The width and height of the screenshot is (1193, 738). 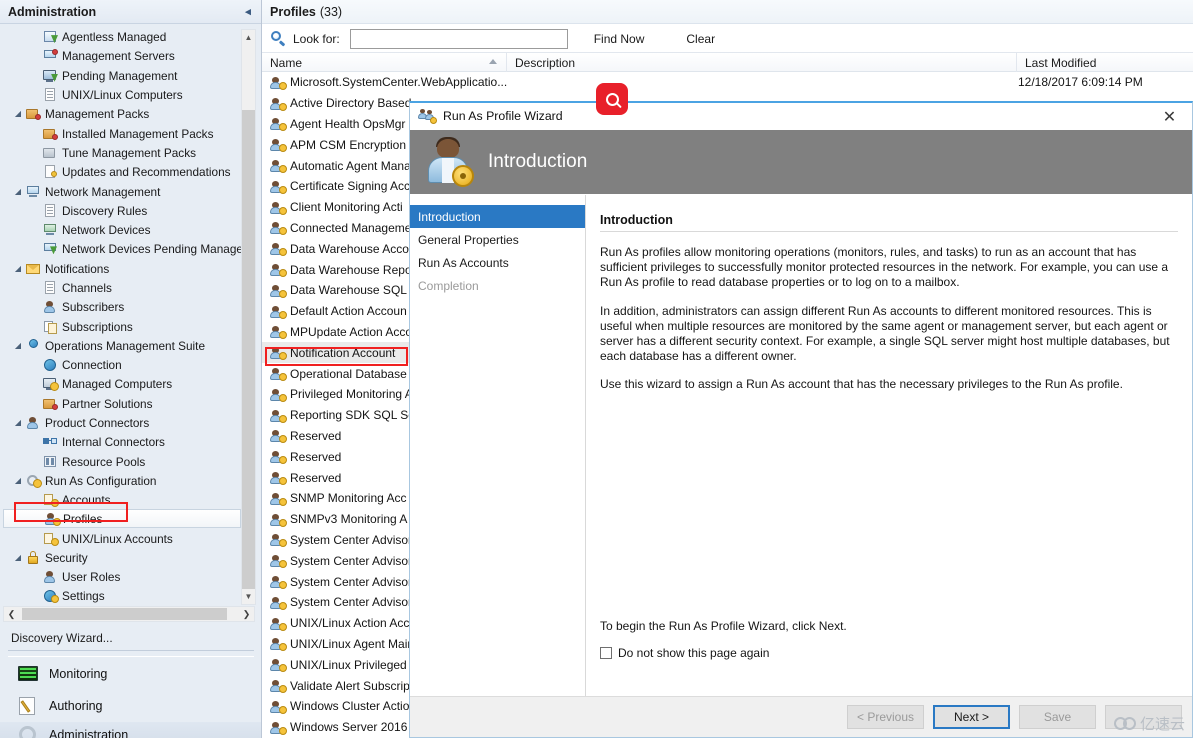 I want to click on do-not-show-again-checkbox, so click(x=606, y=653).